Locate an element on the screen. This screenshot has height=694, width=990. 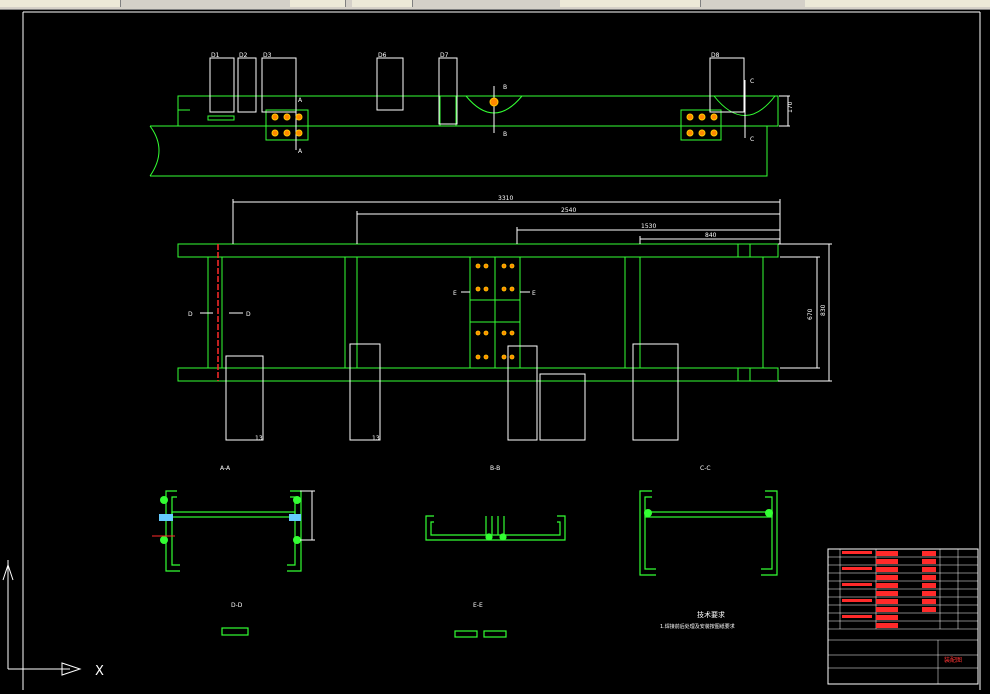
section-title-e-e: E-E is located at coordinates (478, 605).